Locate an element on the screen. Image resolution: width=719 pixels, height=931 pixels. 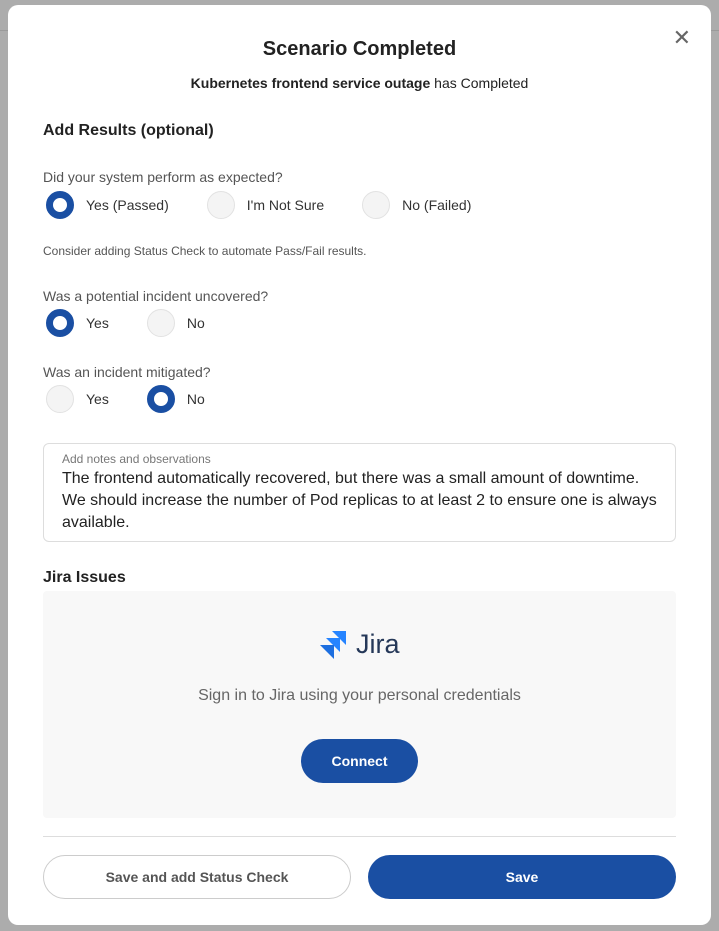
radio-mitigated-no: No is located at coordinates (175, 399).